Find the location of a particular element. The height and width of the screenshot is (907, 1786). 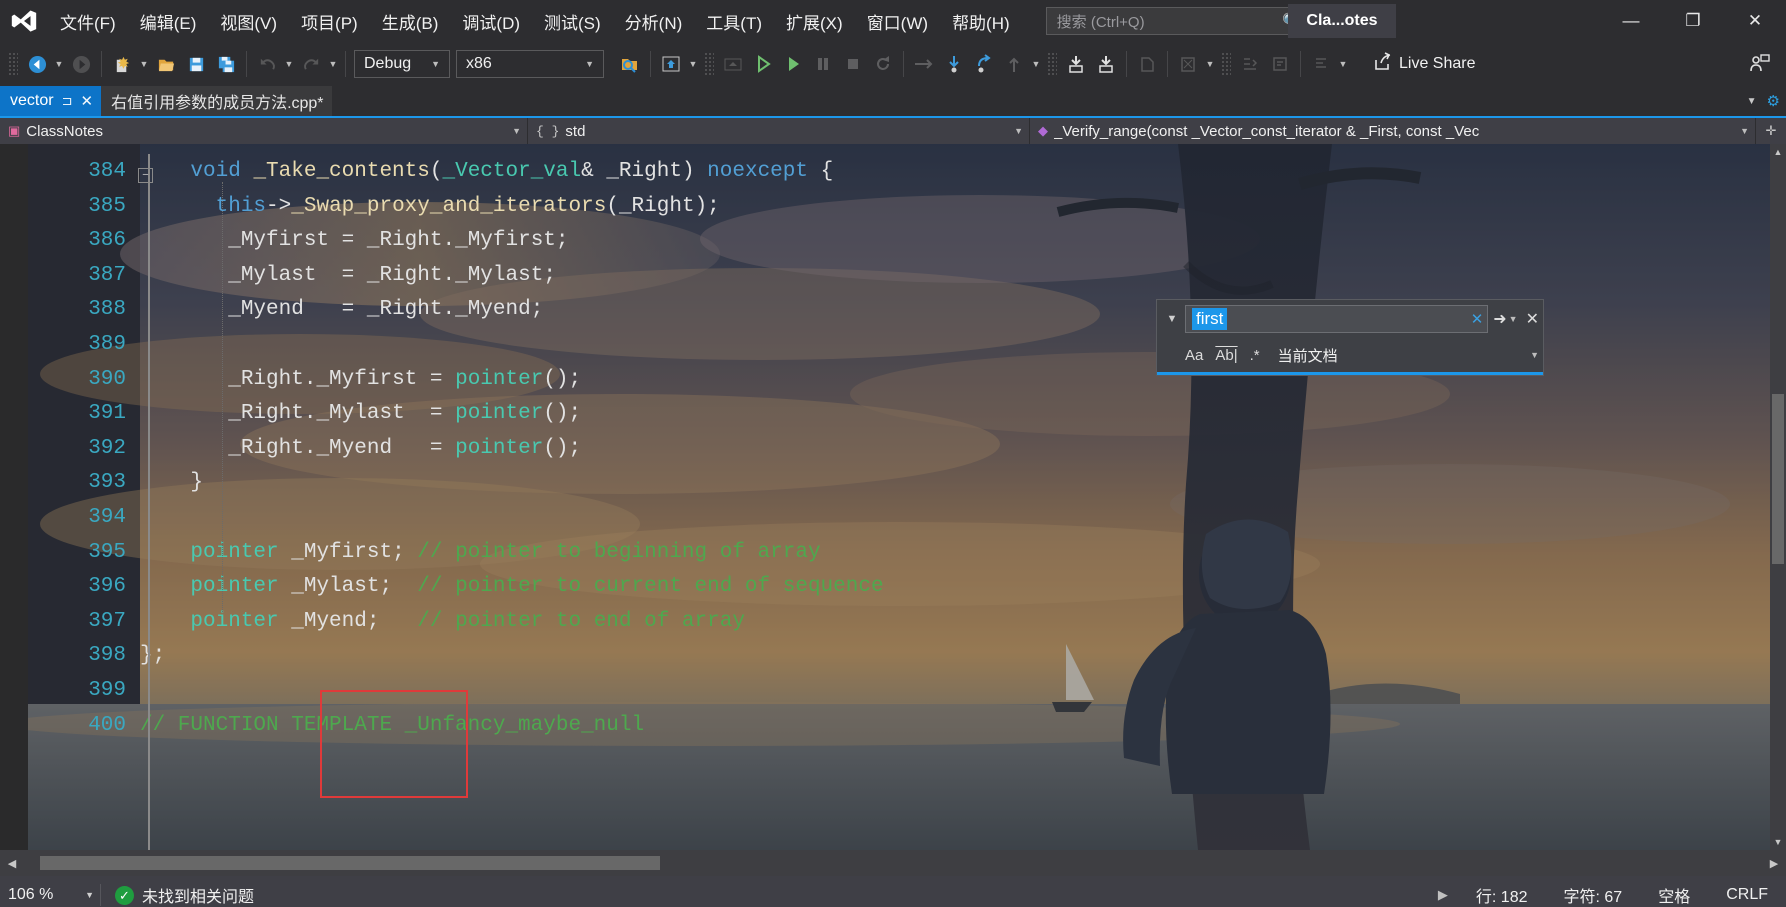

issues-status: ✓ 未找到相关问题 is located at coordinates (184, 895).